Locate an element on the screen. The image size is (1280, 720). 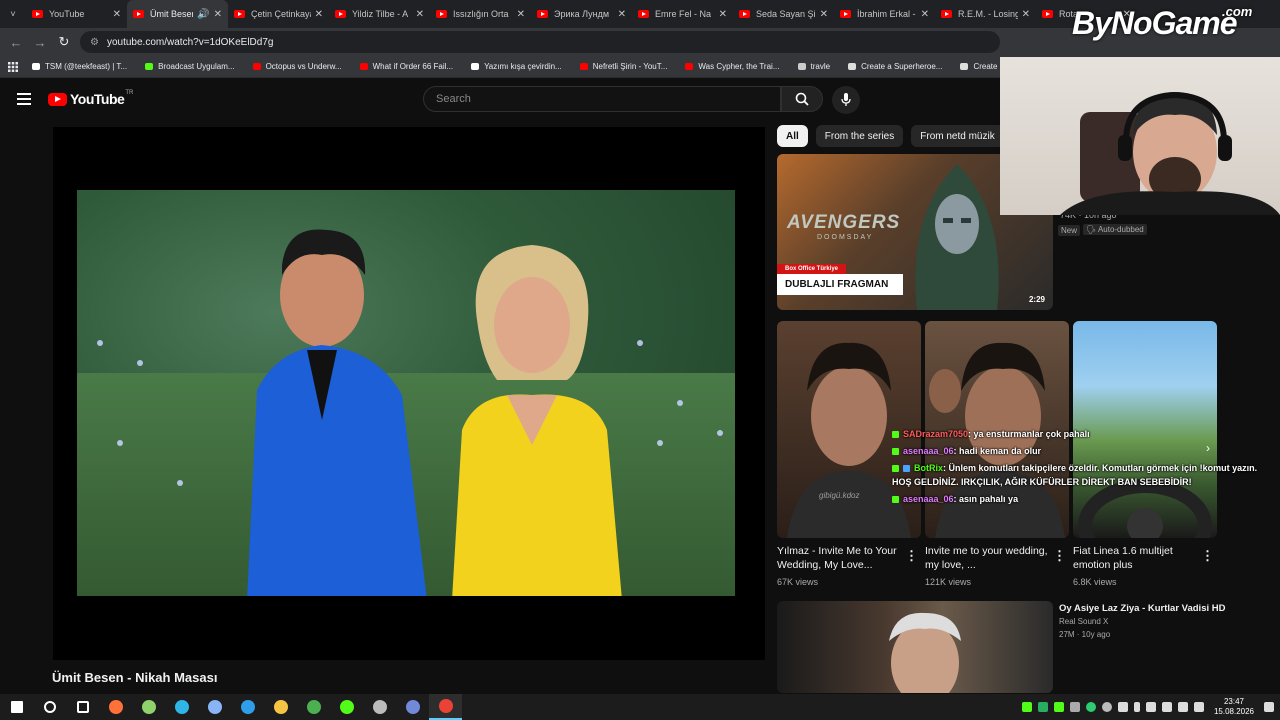
firefox-icon is located at coordinates (115, 707).